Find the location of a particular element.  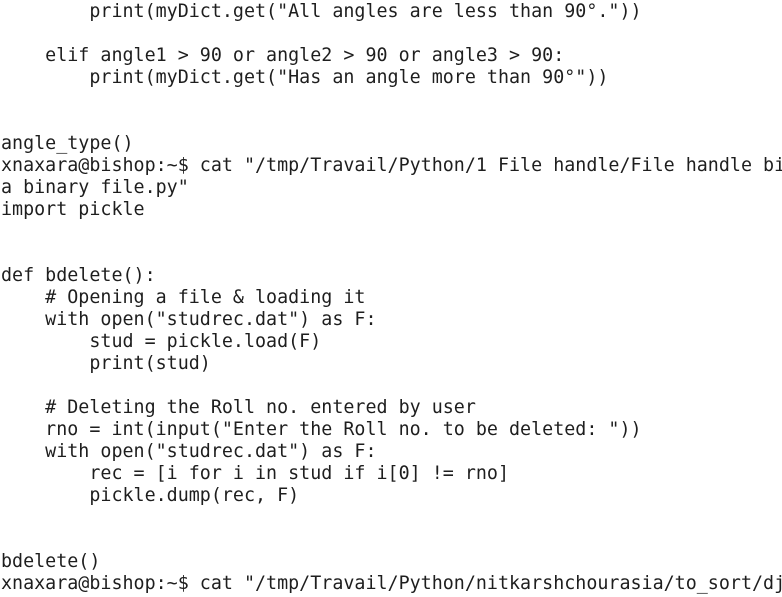

terminal-line: # Deleting the Roll no. entered by user is located at coordinates (238, 407).